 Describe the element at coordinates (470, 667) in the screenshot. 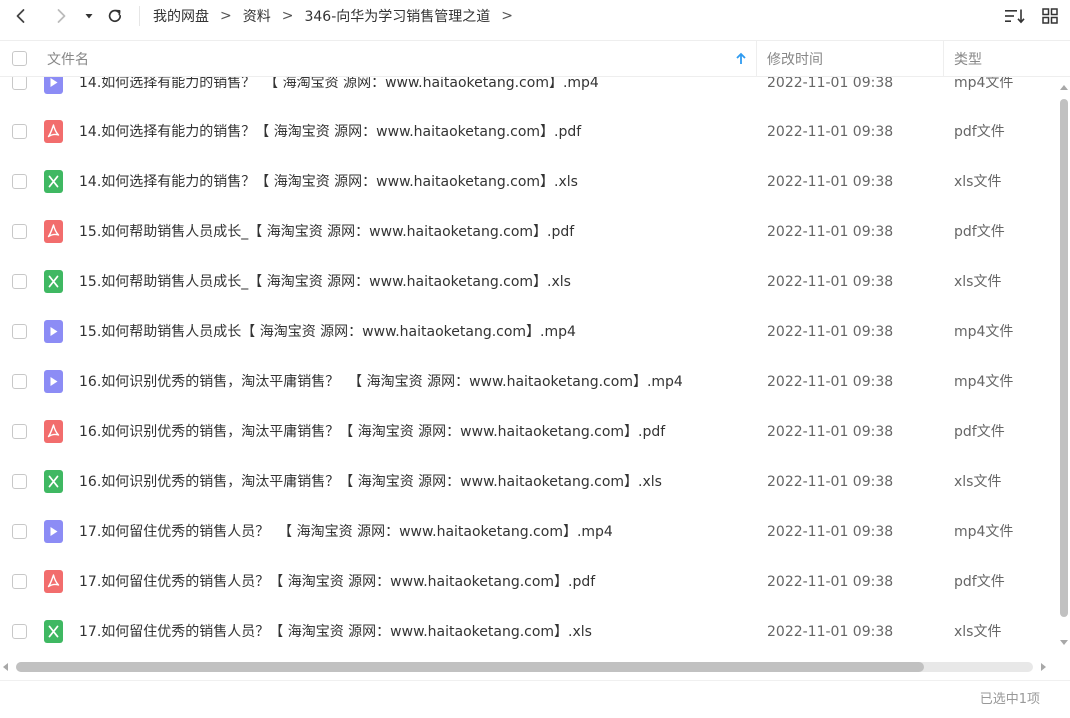

I see `horizontal-scrollbar-thumb` at that location.